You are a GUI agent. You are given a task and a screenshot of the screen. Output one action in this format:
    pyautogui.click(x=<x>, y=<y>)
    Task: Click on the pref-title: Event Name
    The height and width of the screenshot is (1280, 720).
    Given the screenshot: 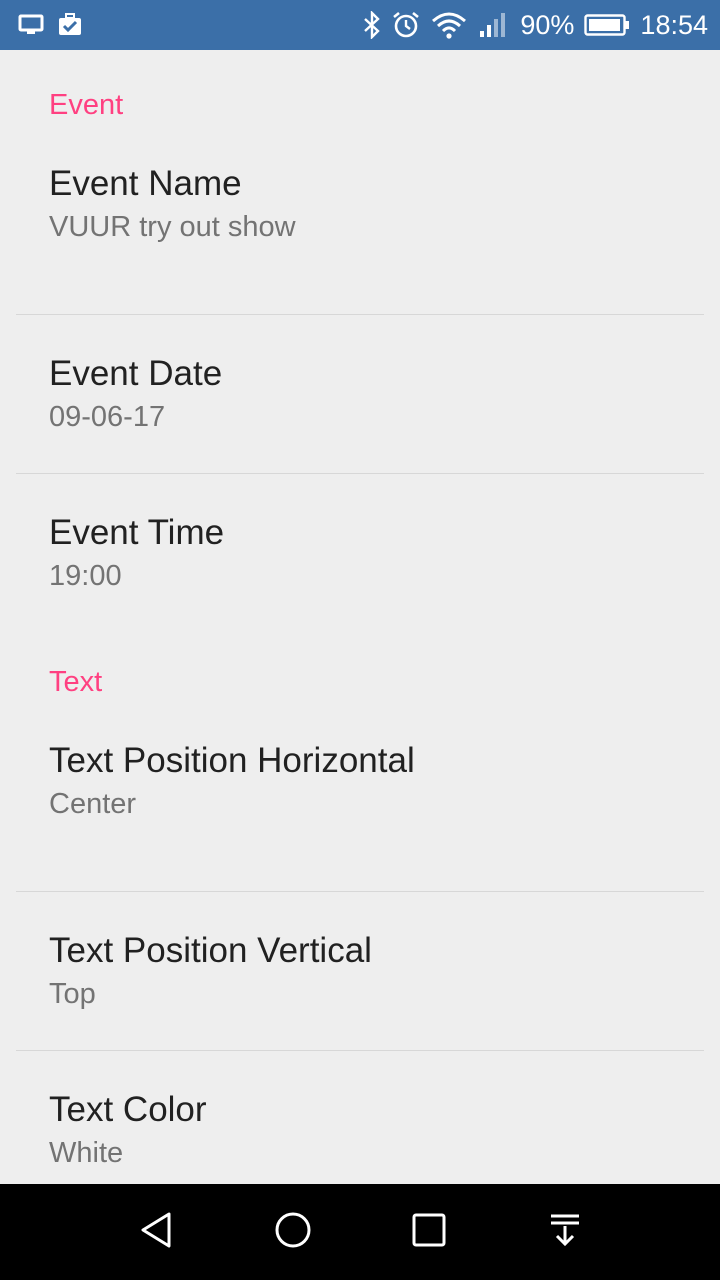 What is the action you would take?
    pyautogui.click(x=145, y=183)
    